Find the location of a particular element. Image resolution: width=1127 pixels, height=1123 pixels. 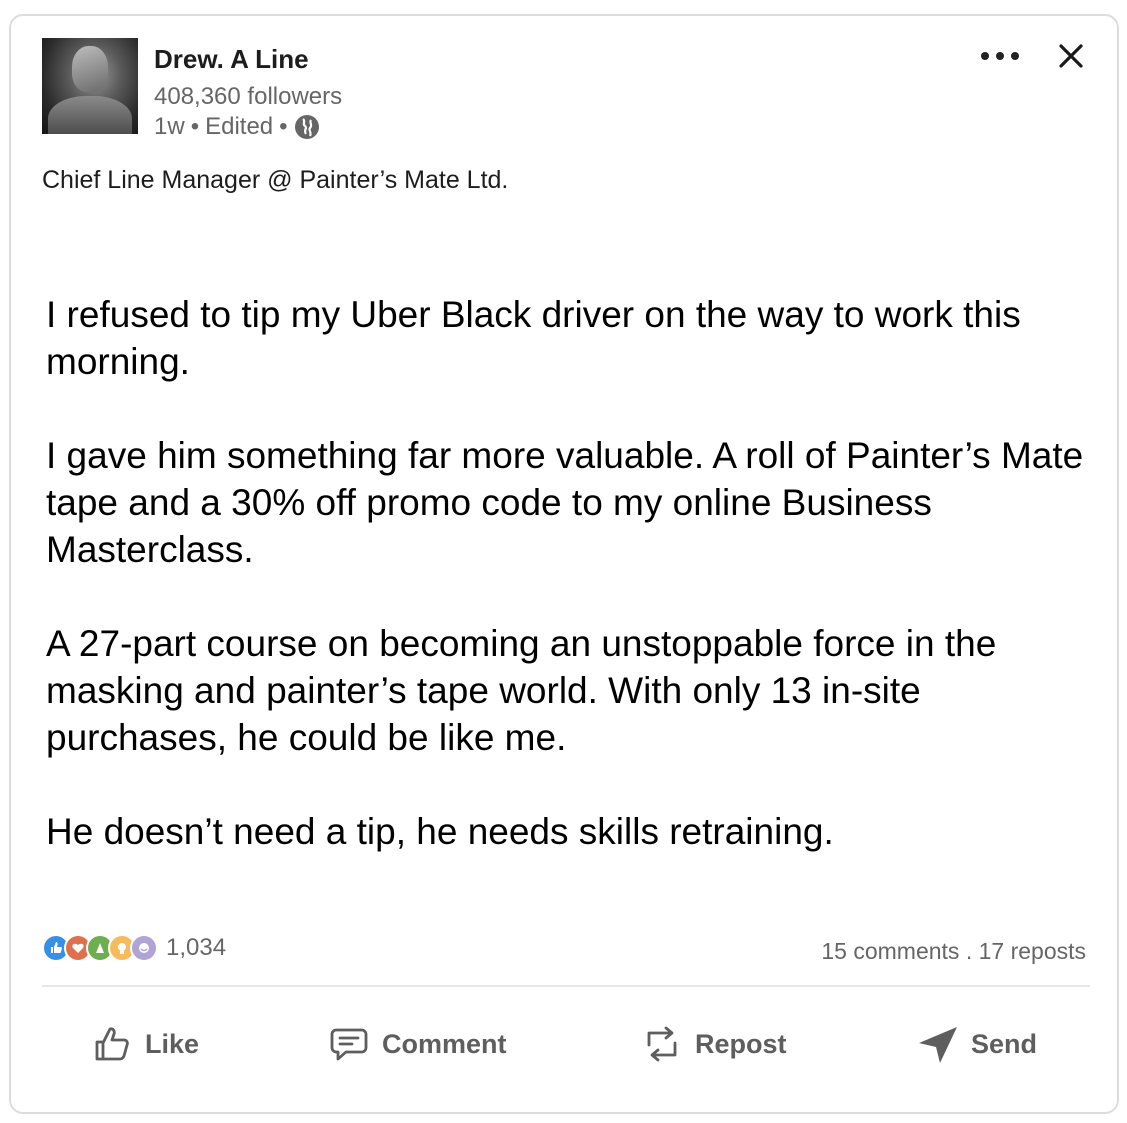

comment-label: Comment is located at coordinates (444, 1043).